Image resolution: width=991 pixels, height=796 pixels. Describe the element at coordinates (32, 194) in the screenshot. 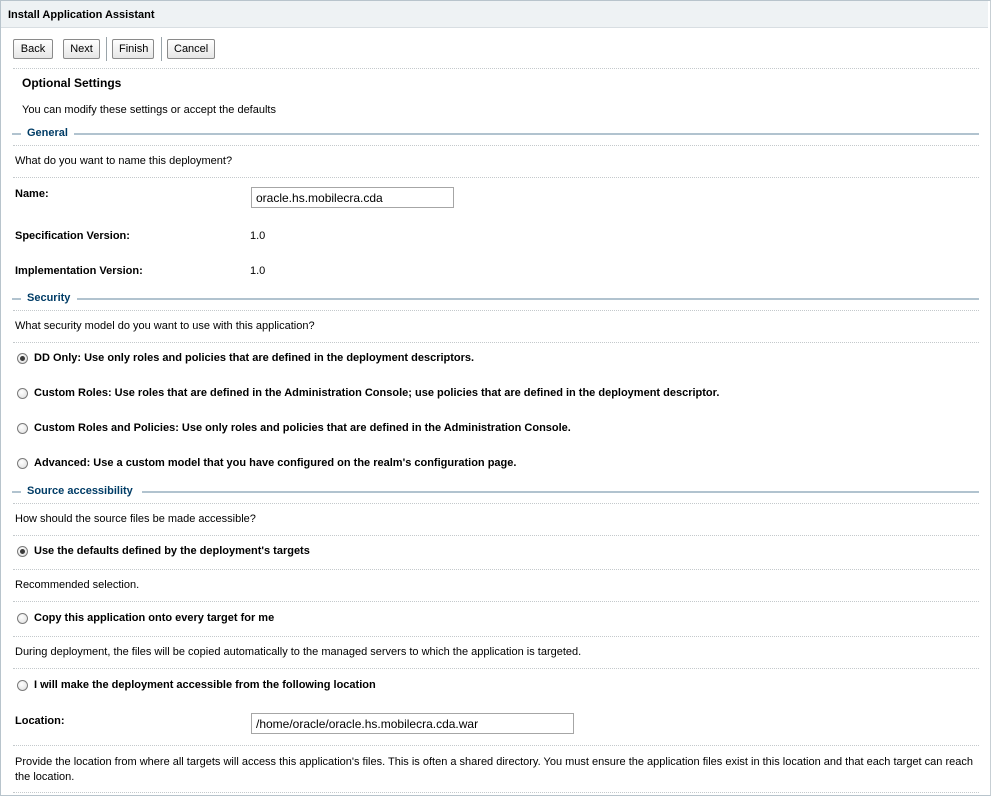

I see `name-label: Name:` at that location.